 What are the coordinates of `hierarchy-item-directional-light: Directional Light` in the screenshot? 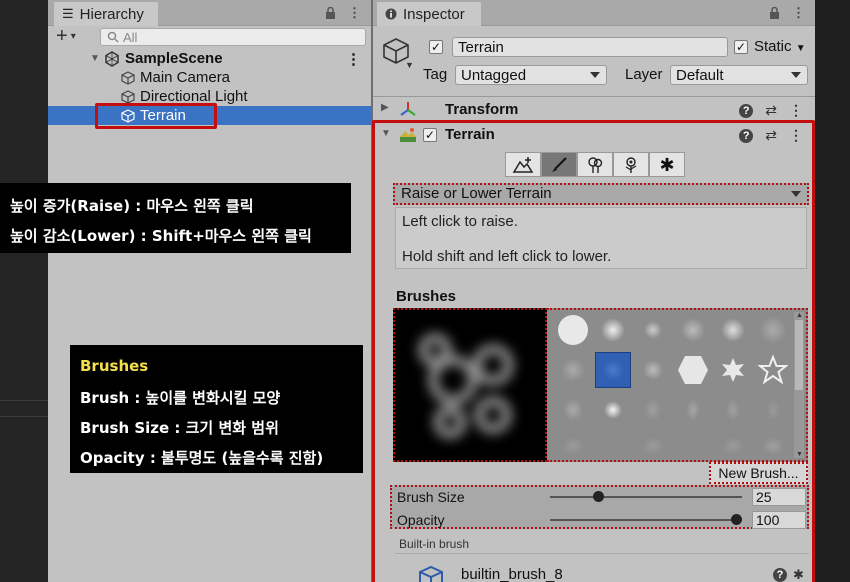 It's located at (209, 96).